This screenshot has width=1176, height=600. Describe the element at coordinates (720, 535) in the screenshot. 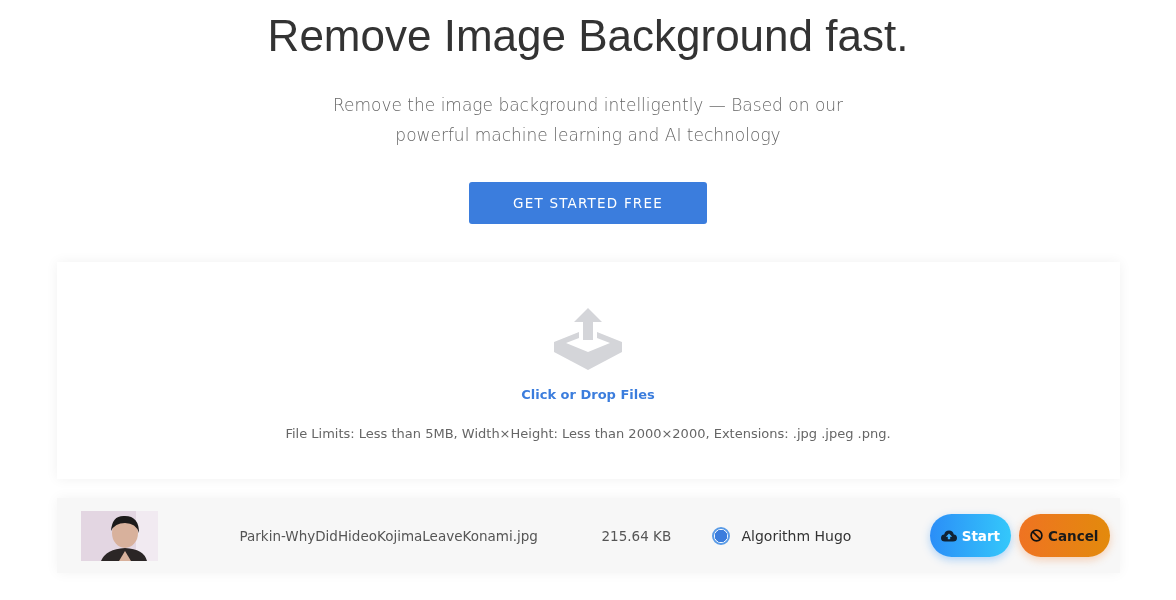

I see `radio-button` at that location.